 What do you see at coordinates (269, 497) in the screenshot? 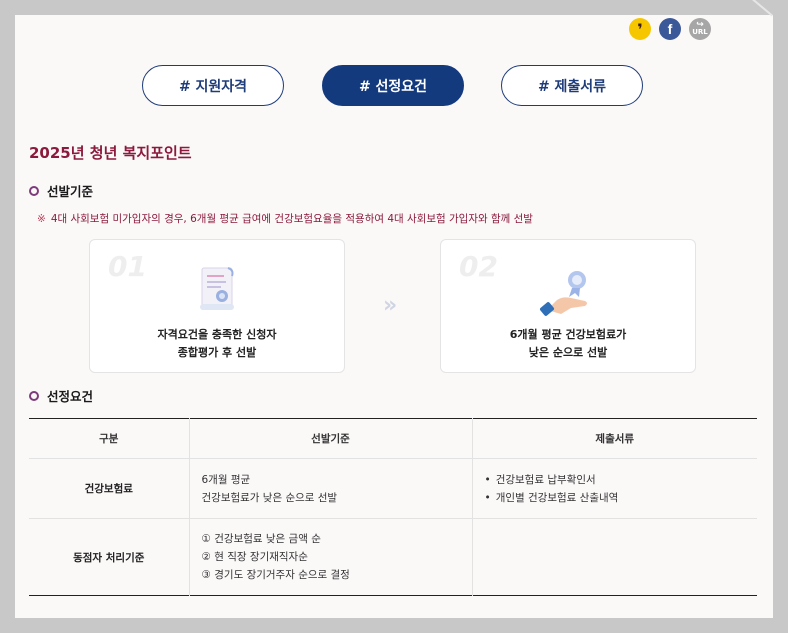
I see `criteria-line: 건강보험료가 낮은 순으로 선발` at bounding box center [269, 497].